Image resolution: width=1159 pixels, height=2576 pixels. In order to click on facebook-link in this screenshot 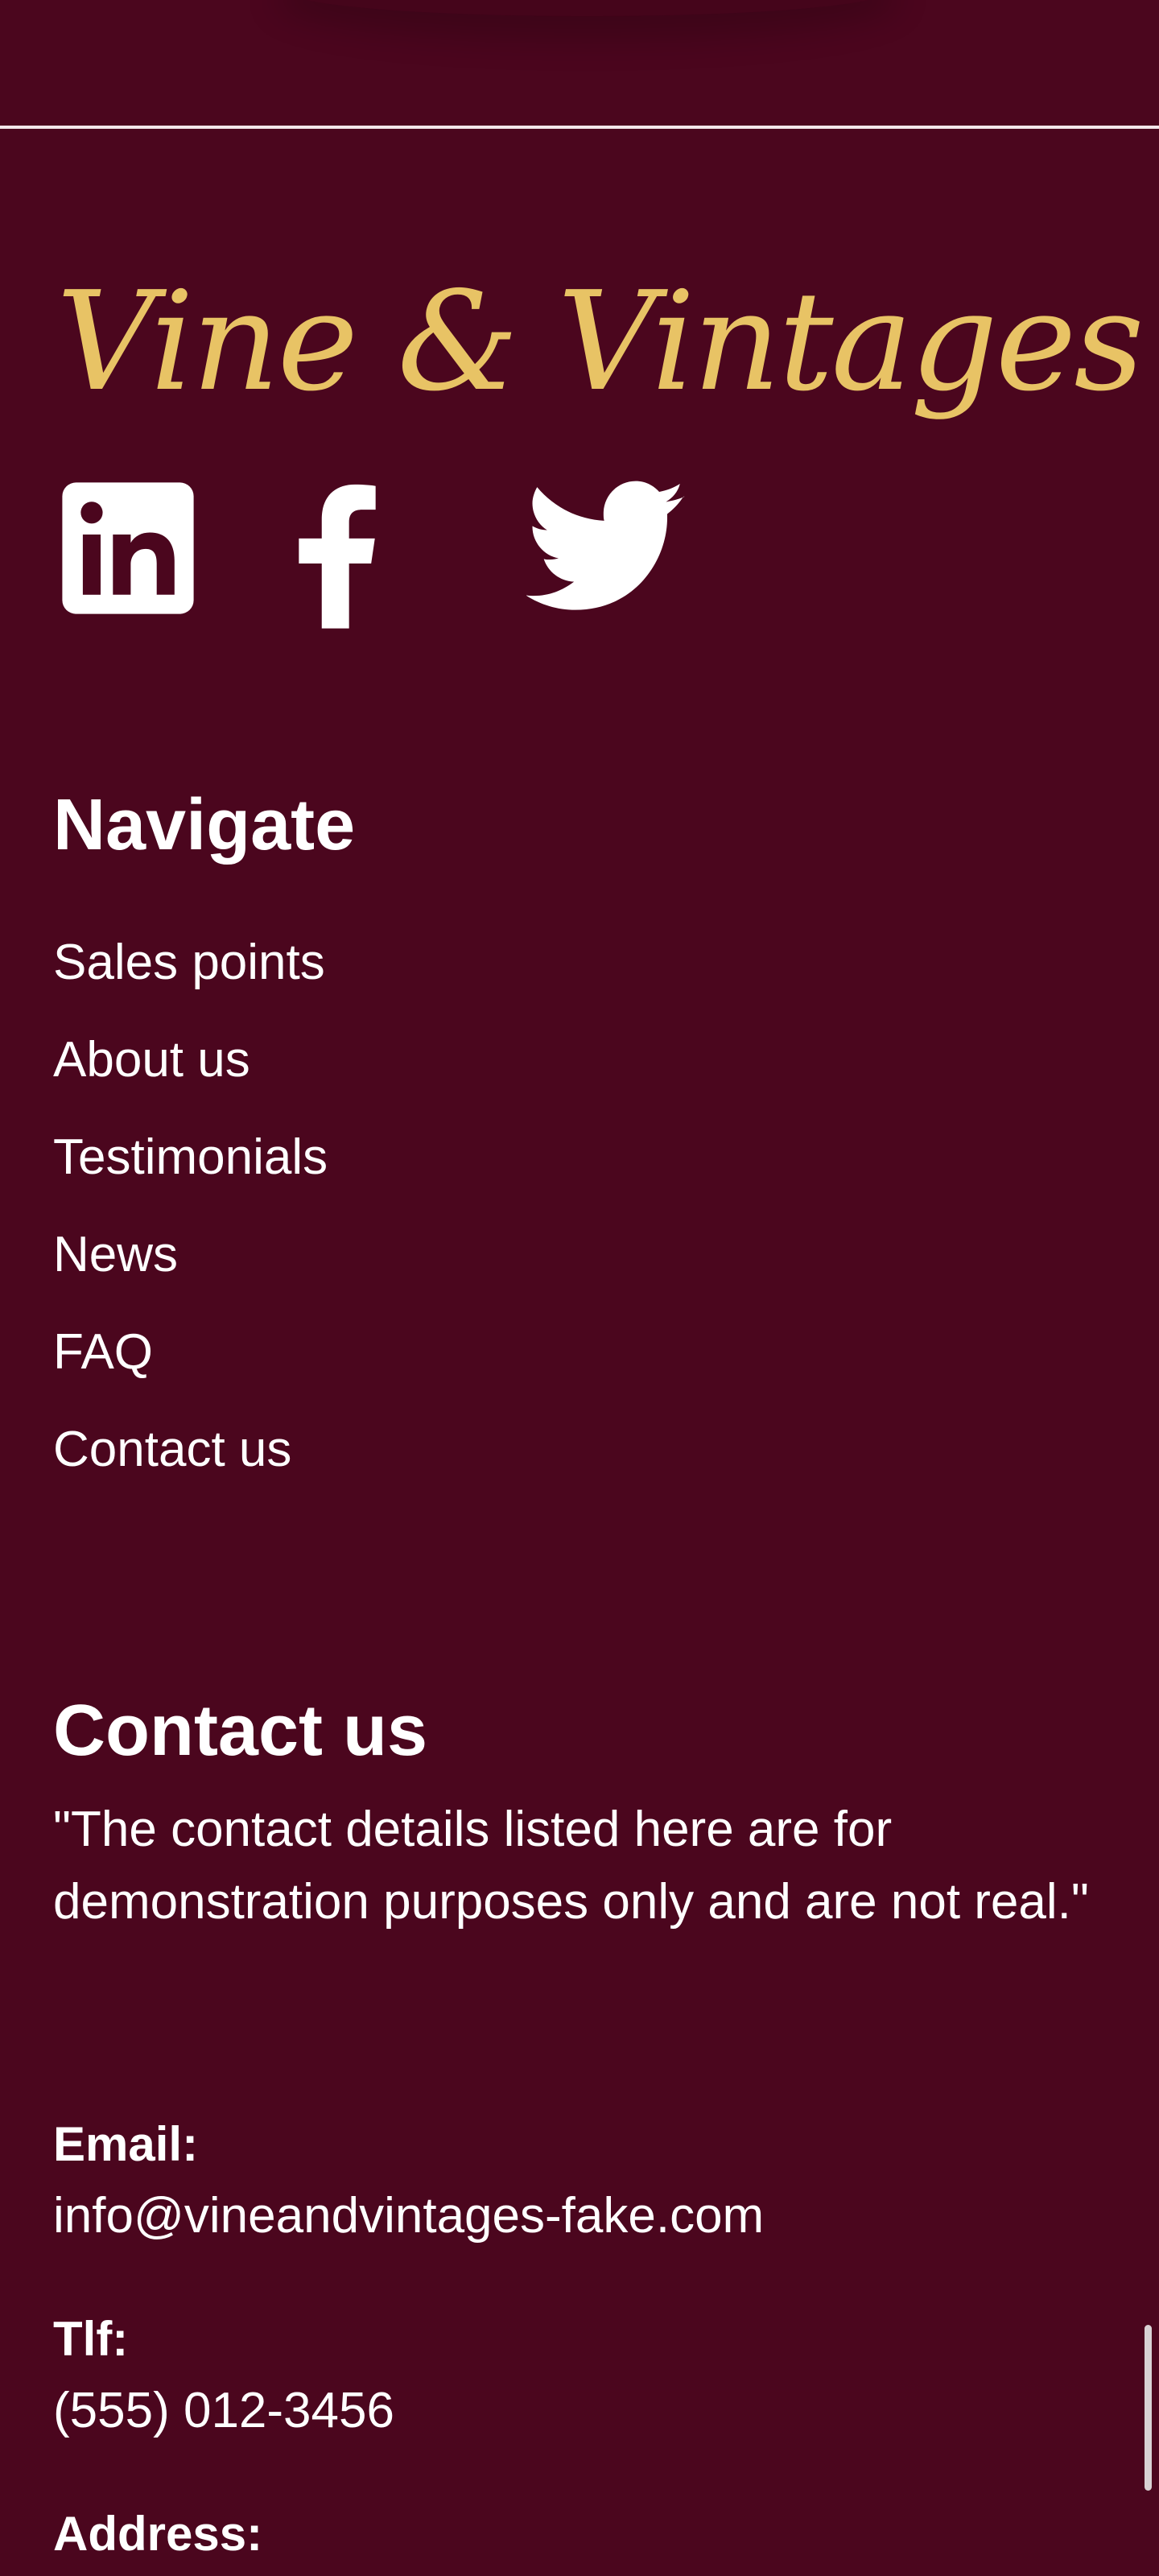, I will do `click(365, 556)`.